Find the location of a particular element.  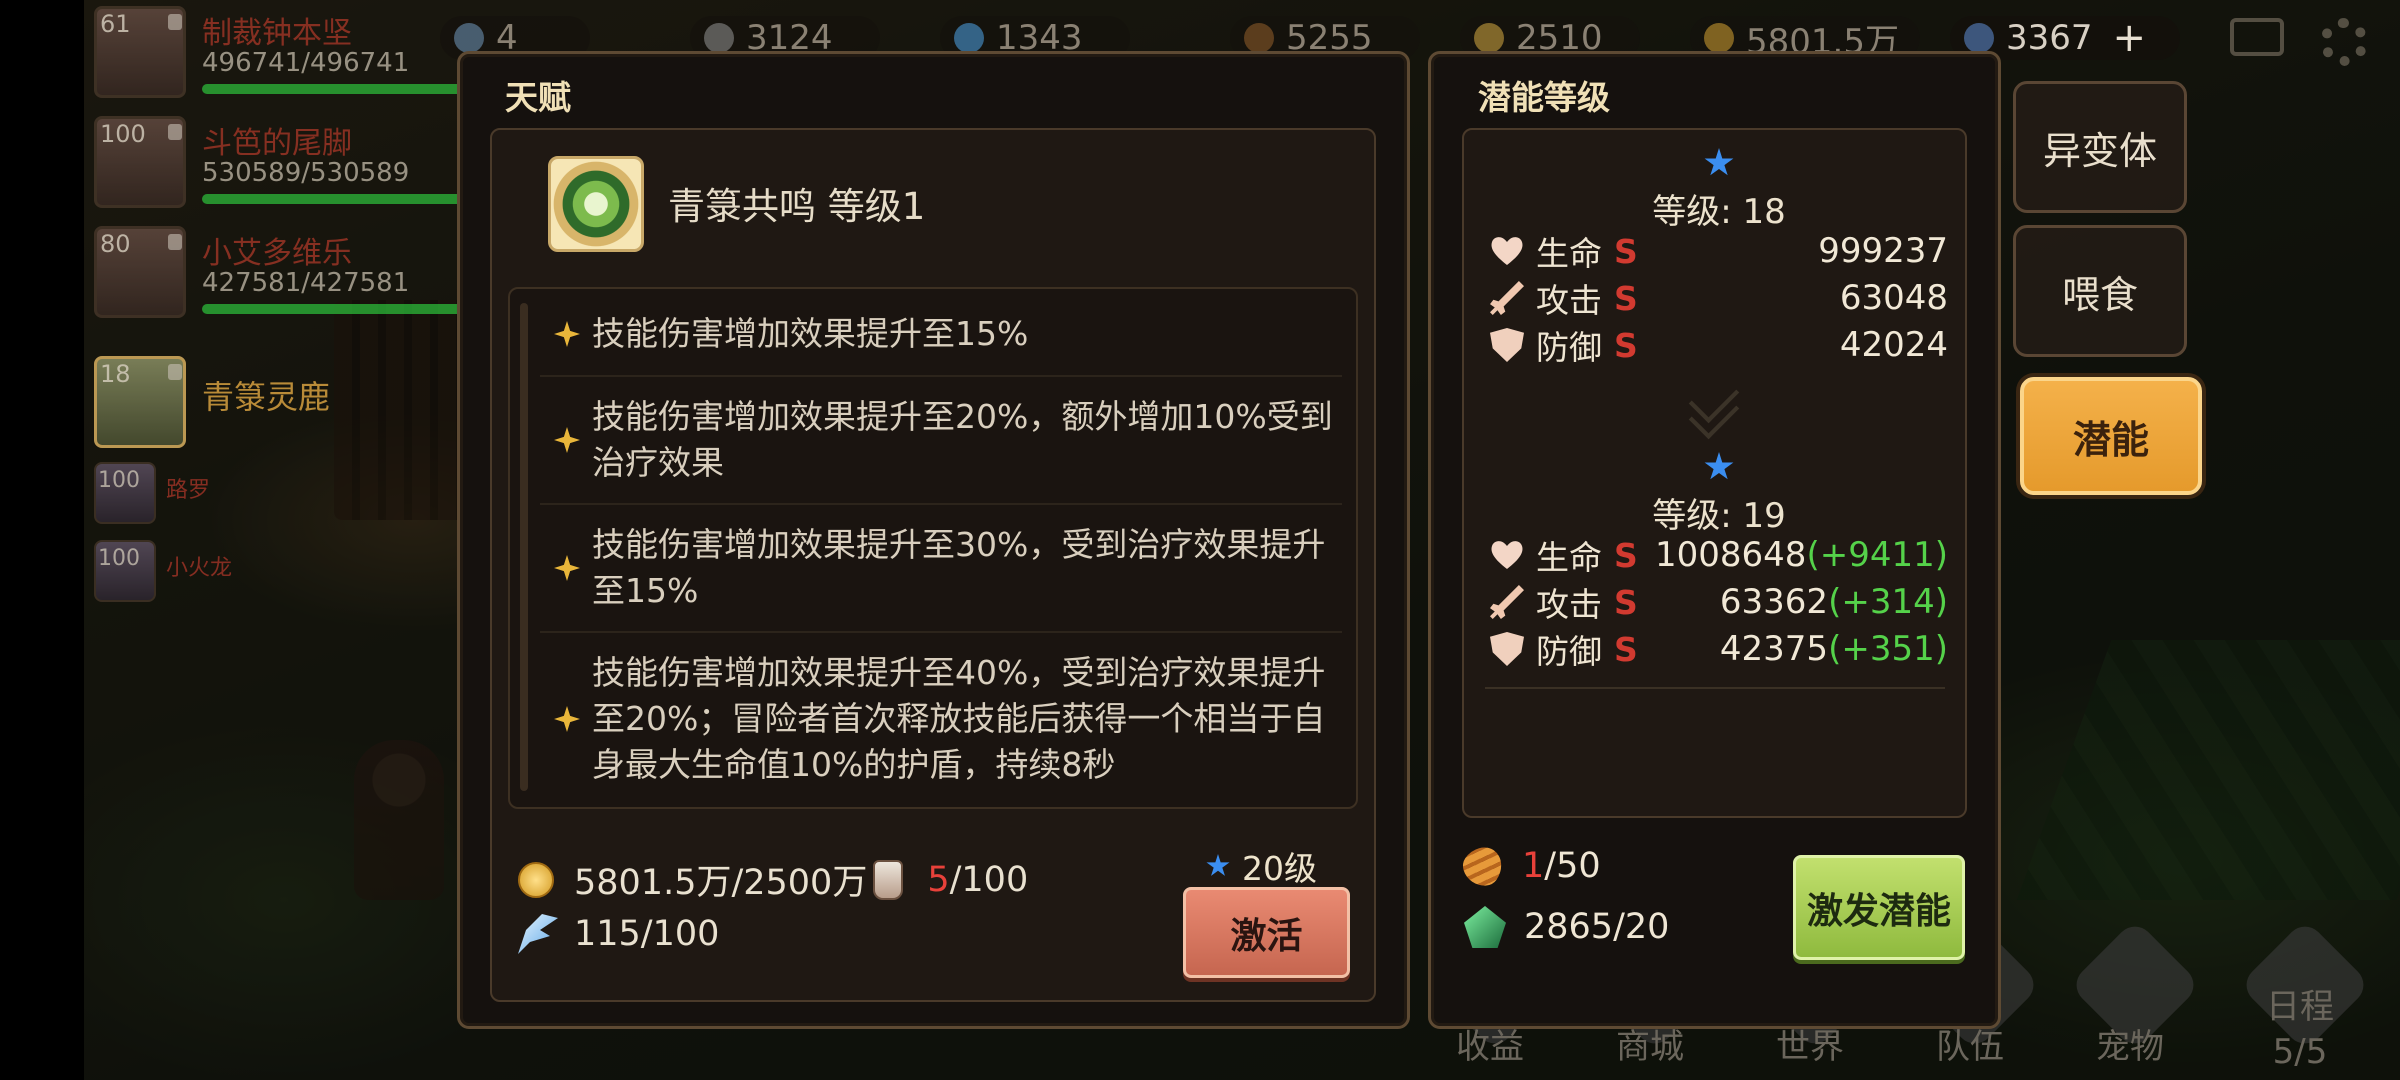

nav-pets: 宠物 is located at coordinates (2130, 1043).